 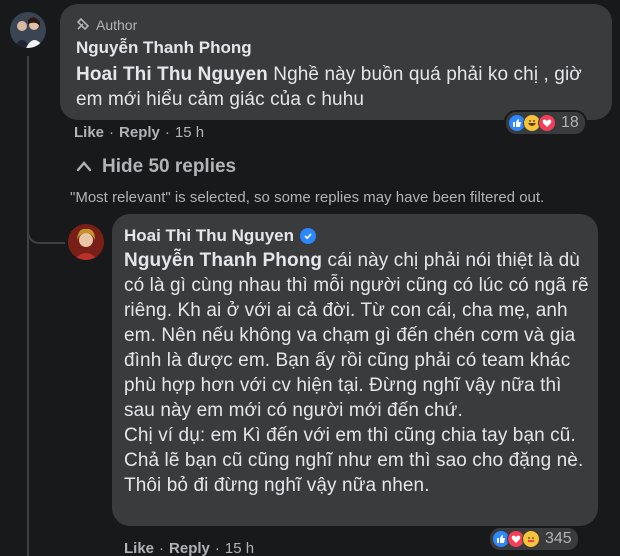 What do you see at coordinates (117, 25) in the screenshot?
I see `author-badge-label: Author` at bounding box center [117, 25].